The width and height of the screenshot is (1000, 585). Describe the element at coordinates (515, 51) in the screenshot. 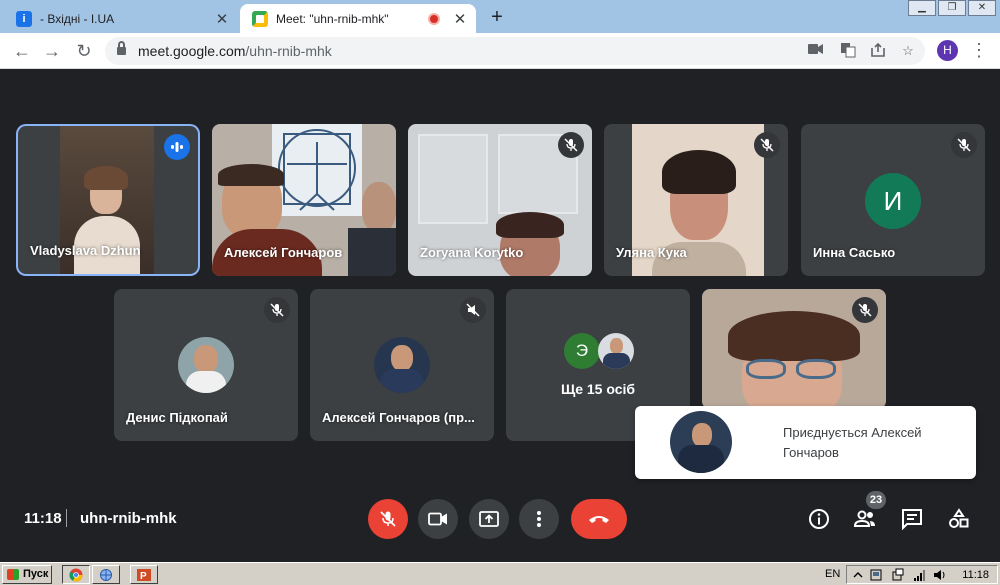

I see `address-bar: meet.google.com/uhn-rnib-mhk ☆` at that location.